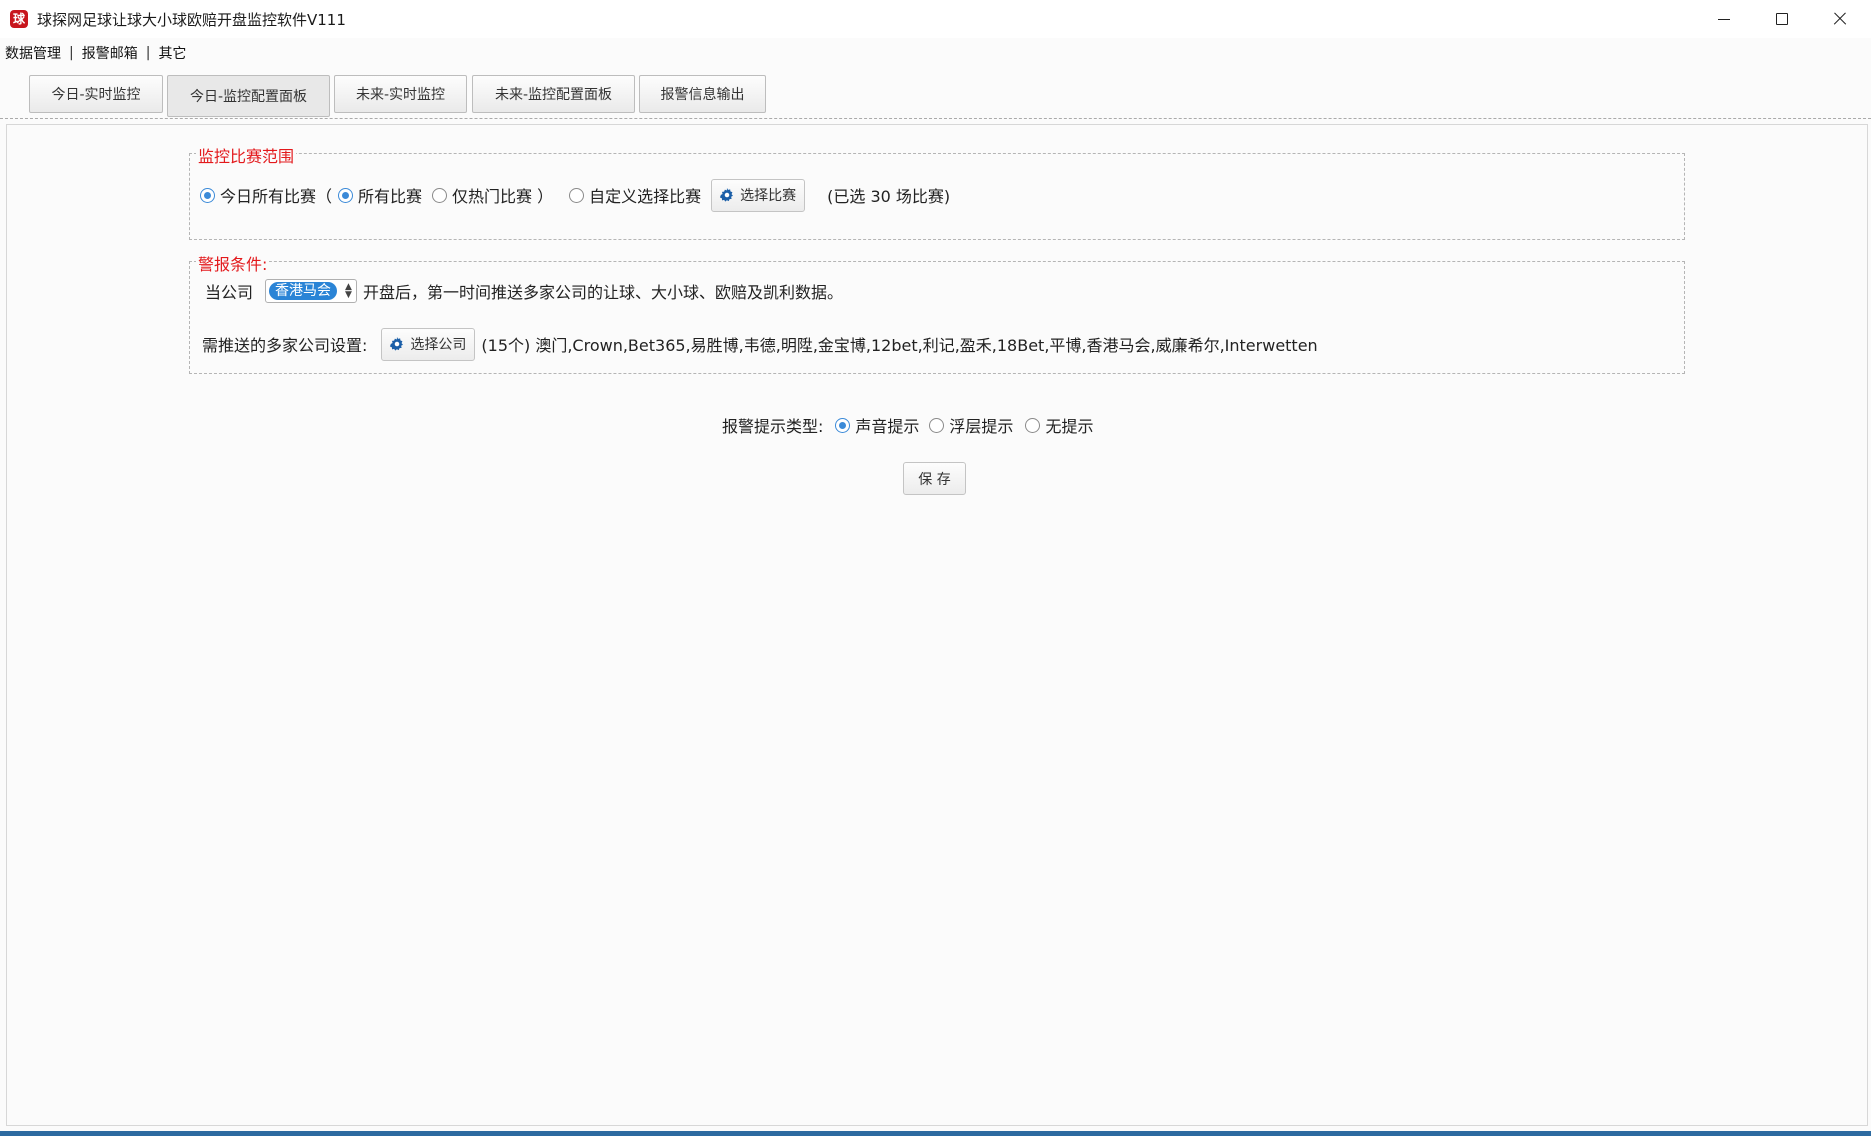 Image resolution: width=1871 pixels, height=1136 pixels. What do you see at coordinates (96, 94) in the screenshot?
I see `tab-today-realtime: 今日-实时监控` at bounding box center [96, 94].